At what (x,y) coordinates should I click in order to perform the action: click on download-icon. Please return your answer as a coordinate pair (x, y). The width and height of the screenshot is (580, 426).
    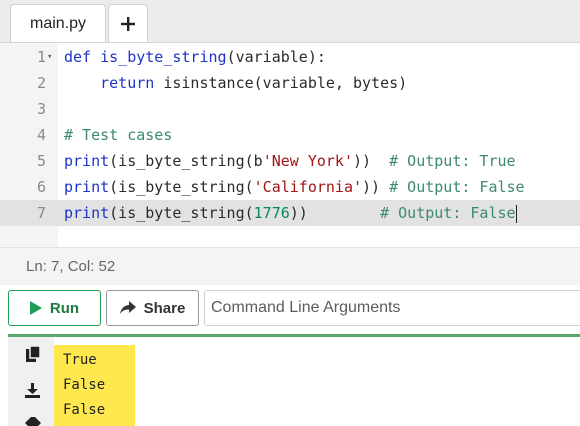
    Looking at the image, I should click on (32, 390).